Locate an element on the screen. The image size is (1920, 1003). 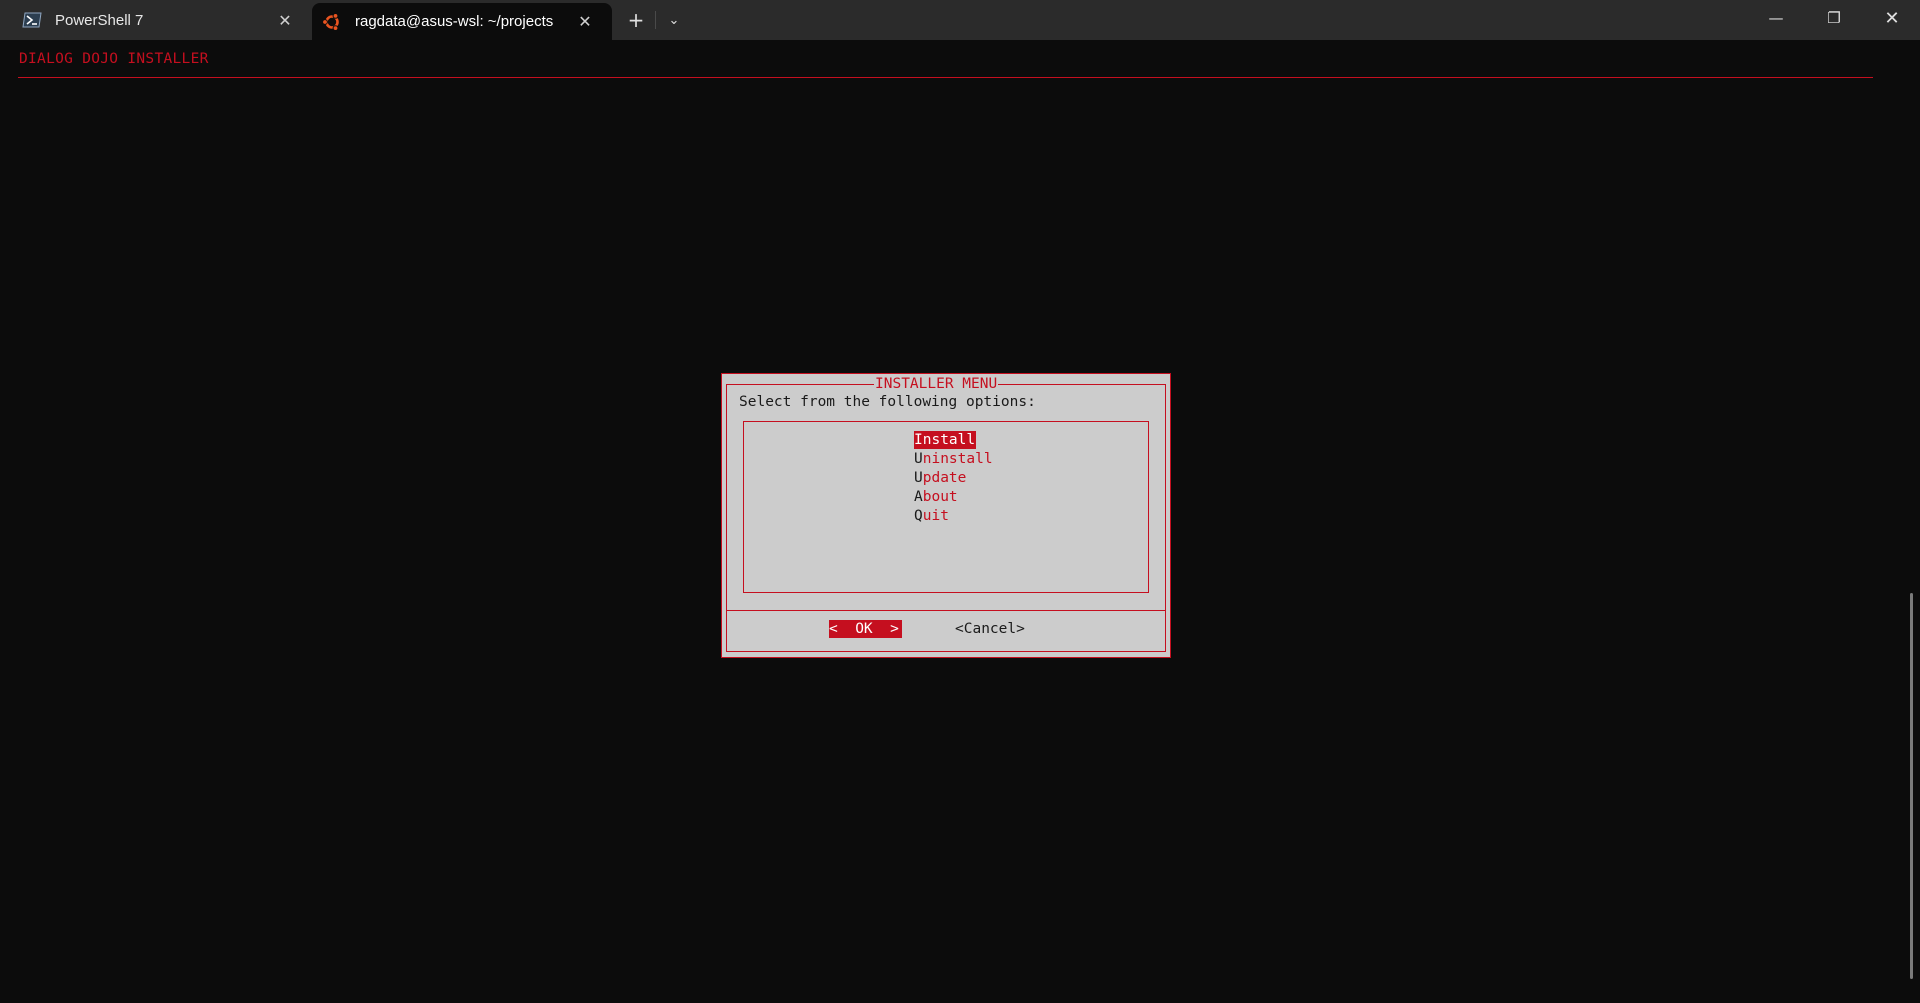
menu-label: bout is located at coordinates (940, 497).